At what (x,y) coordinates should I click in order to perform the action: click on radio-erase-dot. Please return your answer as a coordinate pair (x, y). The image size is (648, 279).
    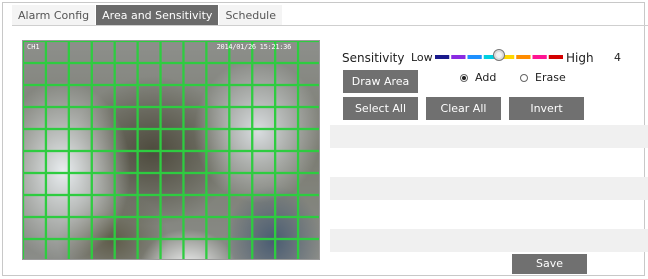
    Looking at the image, I should click on (524, 77).